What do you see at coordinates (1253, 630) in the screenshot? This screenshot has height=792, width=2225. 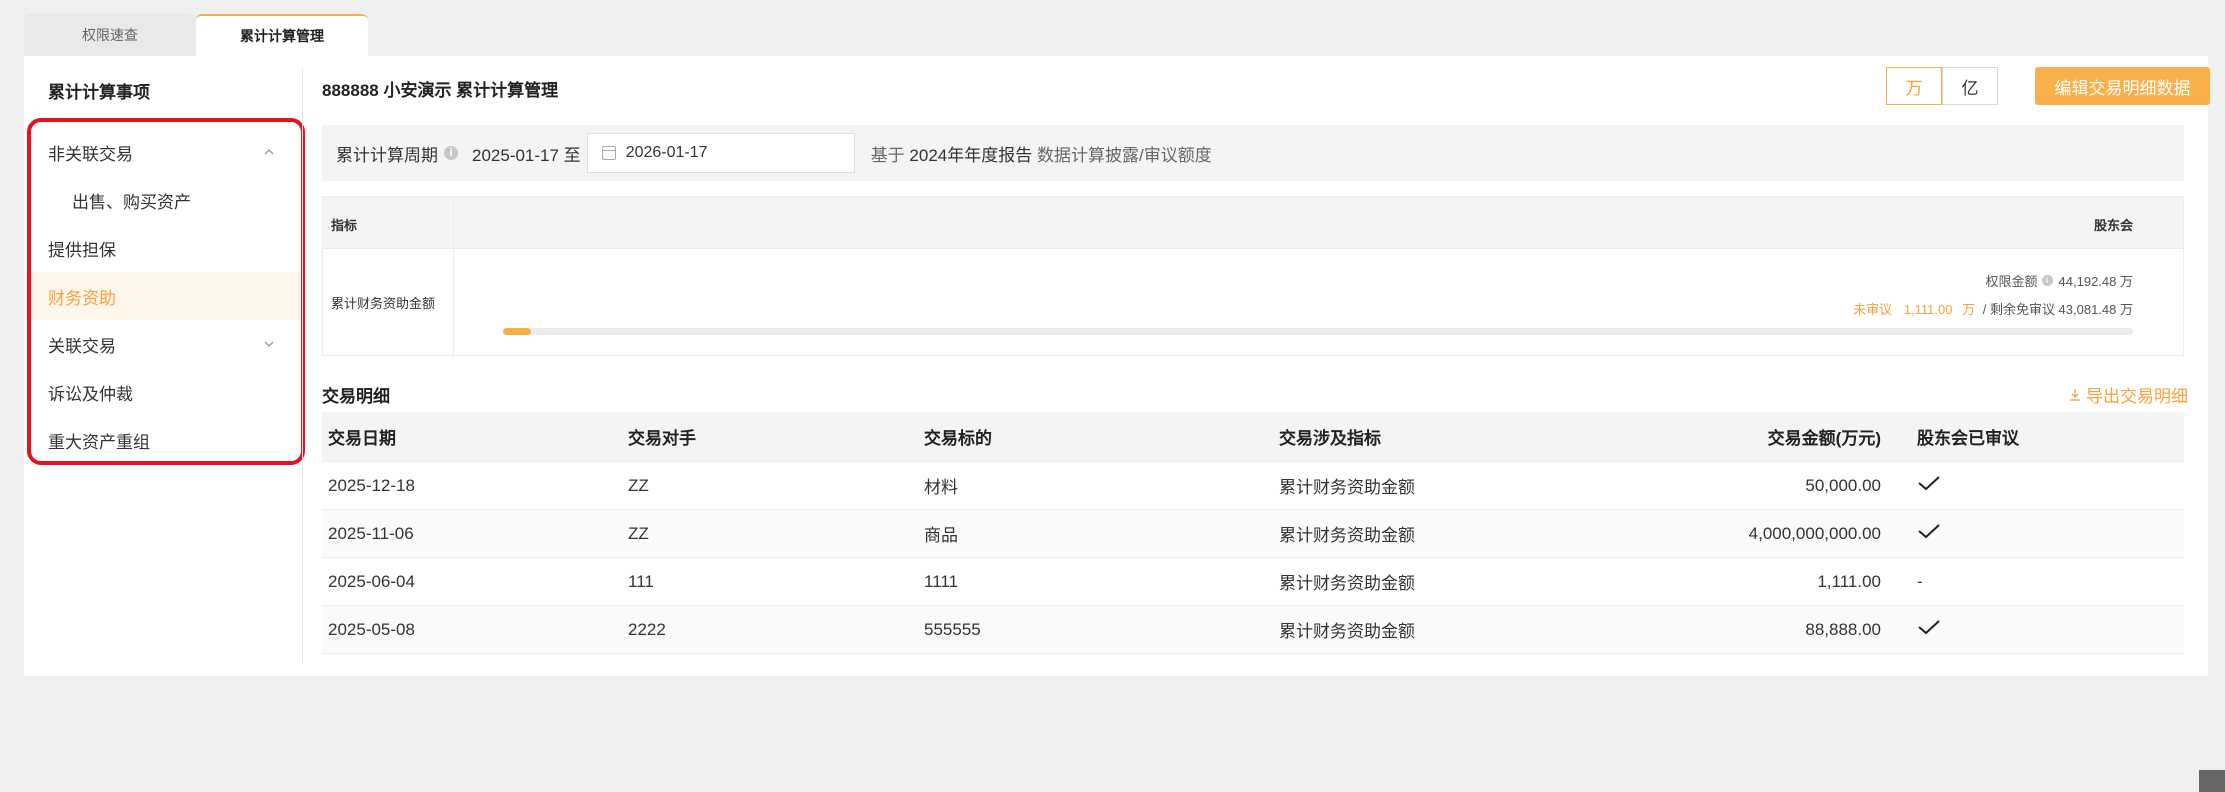 I see `table-row: 2025-05-08 2222 555555 累计财务资助金额 88,888.00` at bounding box center [1253, 630].